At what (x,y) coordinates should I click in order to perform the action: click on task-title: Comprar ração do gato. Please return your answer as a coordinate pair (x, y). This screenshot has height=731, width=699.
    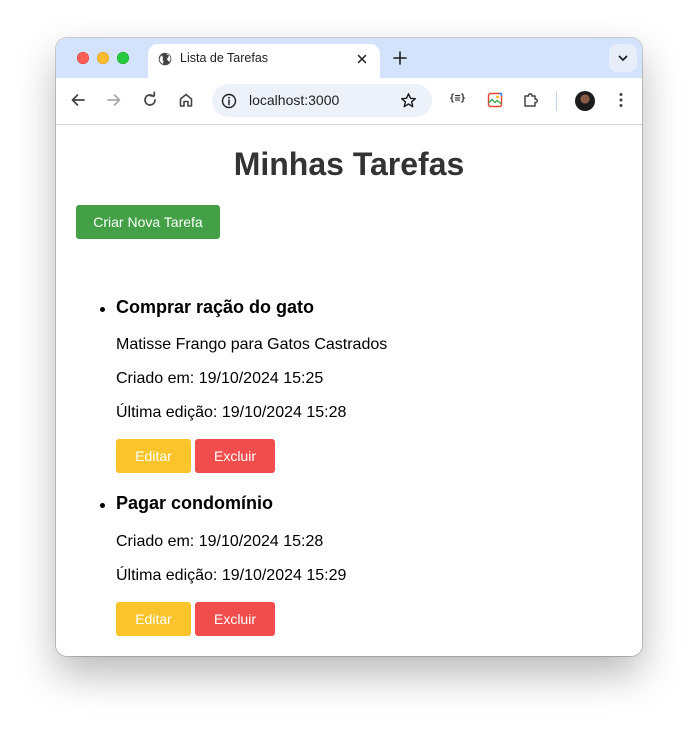
    Looking at the image, I should click on (215, 307).